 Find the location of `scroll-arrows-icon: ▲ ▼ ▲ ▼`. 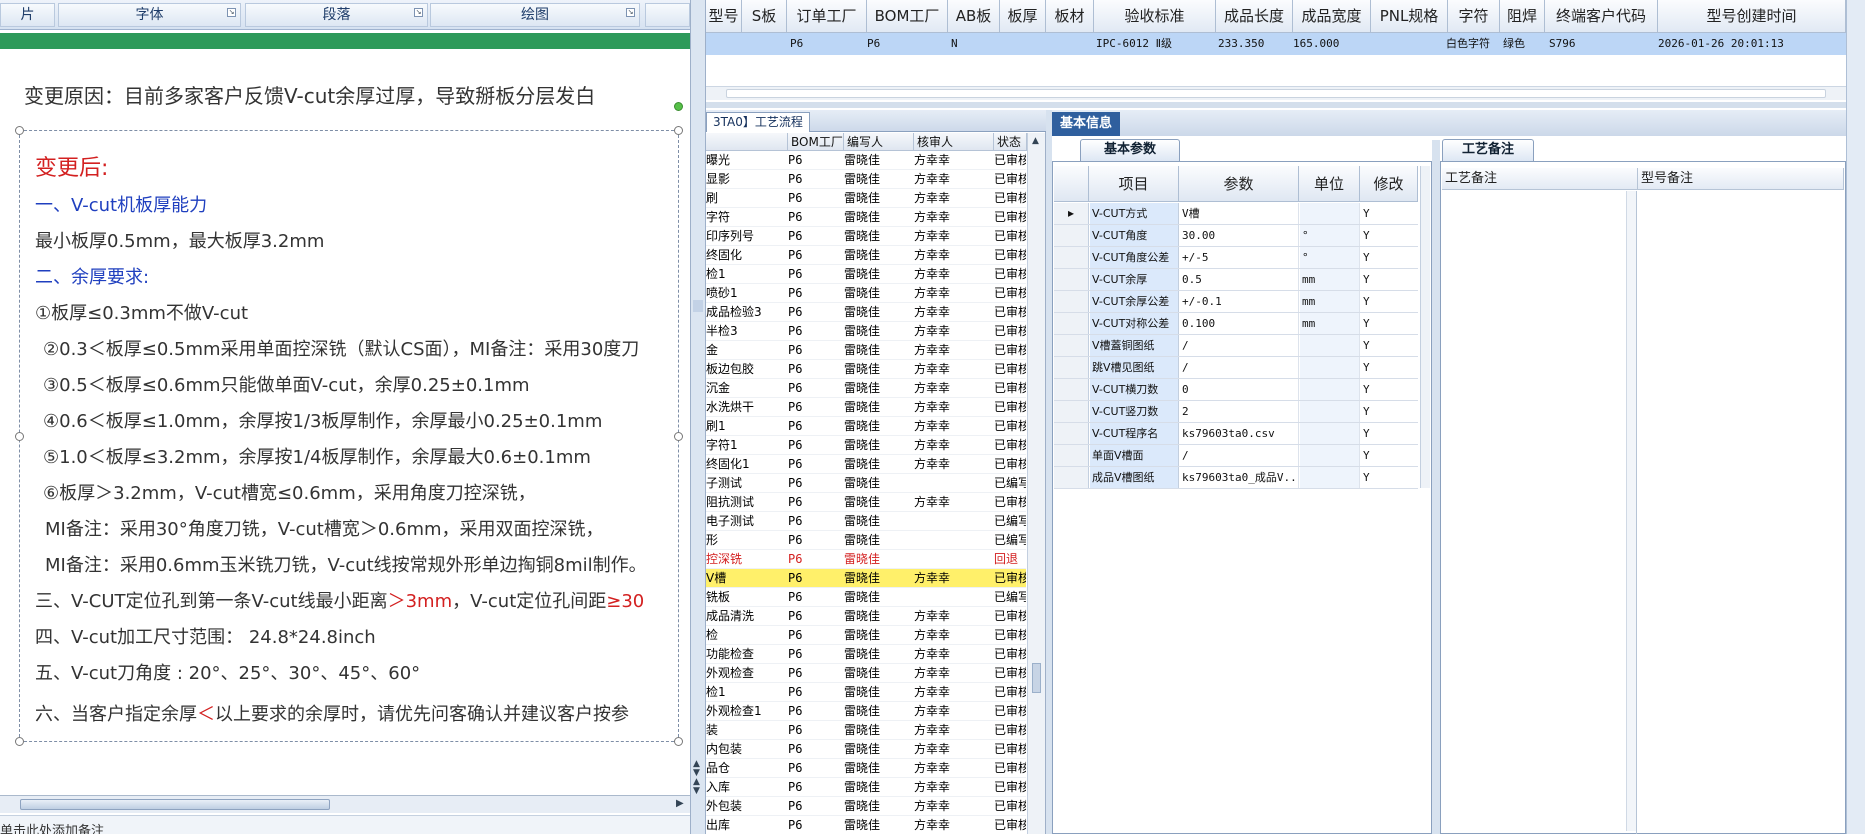

scroll-arrows-icon: ▲ ▼ ▲ ▼ is located at coordinates (696, 778).